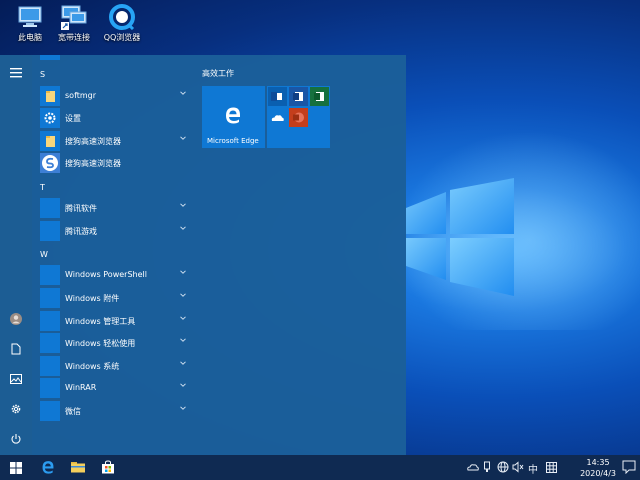 This screenshot has width=640, height=480. Describe the element at coordinates (42, 187) in the screenshot. I see `section-letter-t: T` at that location.